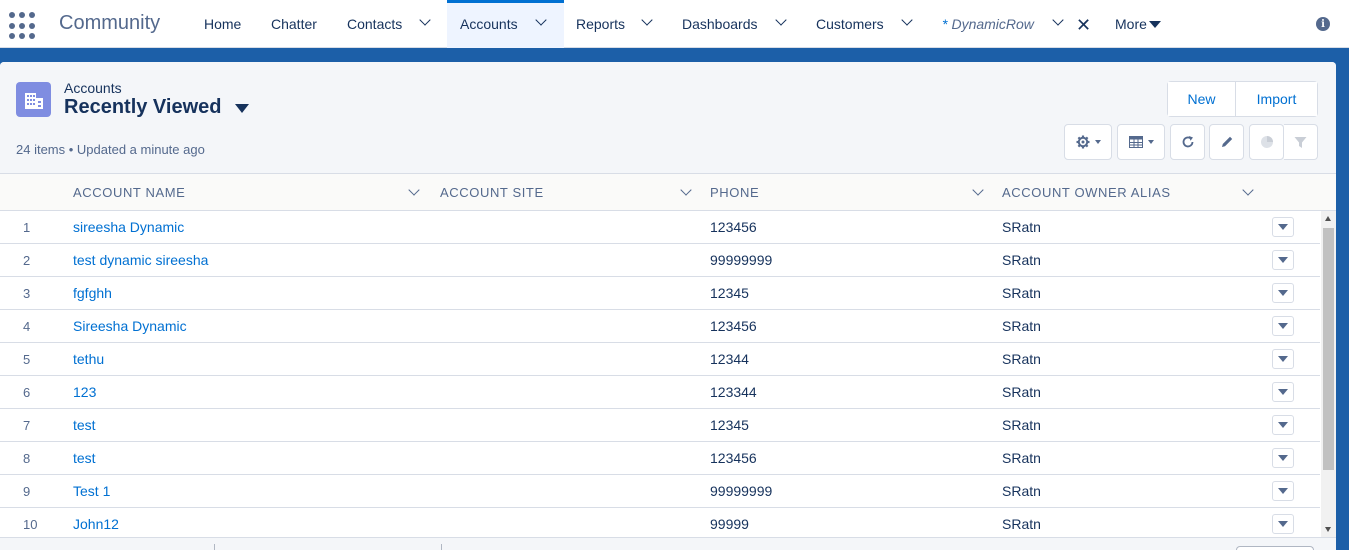 The width and height of the screenshot is (1349, 550). Describe the element at coordinates (733, 392) in the screenshot. I see `phone-cell: 123344` at that location.